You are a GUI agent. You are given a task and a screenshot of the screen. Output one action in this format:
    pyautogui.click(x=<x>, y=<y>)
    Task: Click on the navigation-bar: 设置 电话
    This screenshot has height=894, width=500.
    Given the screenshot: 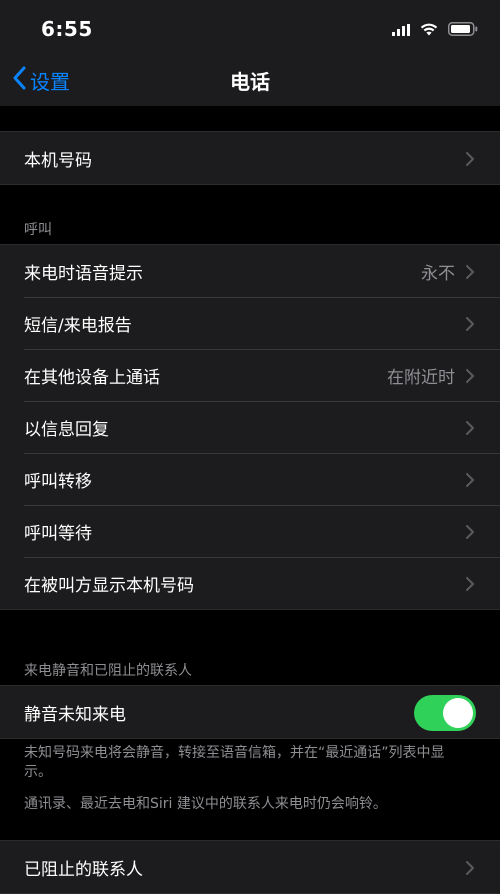 What is the action you would take?
    pyautogui.click(x=250, y=81)
    